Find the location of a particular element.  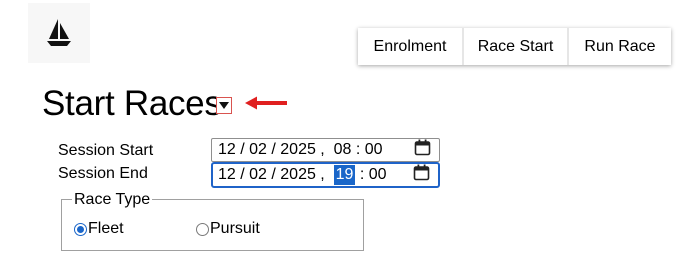

session-end-minute: 00 is located at coordinates (377, 174).